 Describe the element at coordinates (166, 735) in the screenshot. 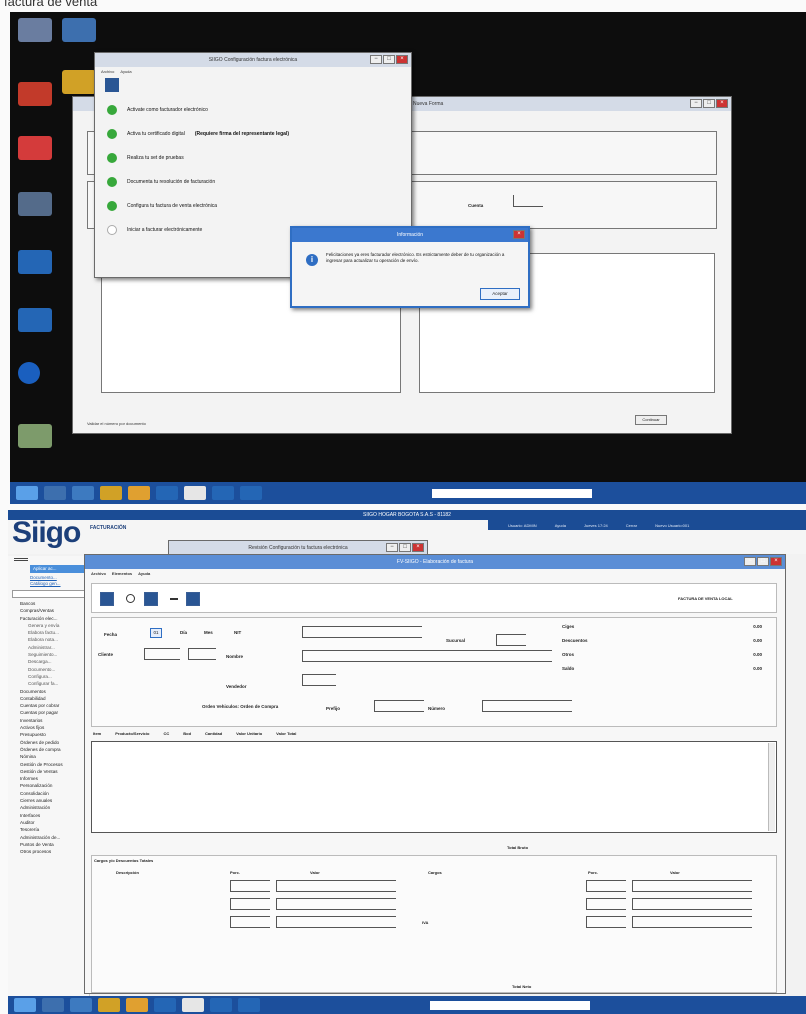

I see `table-header-cell: CC` at that location.